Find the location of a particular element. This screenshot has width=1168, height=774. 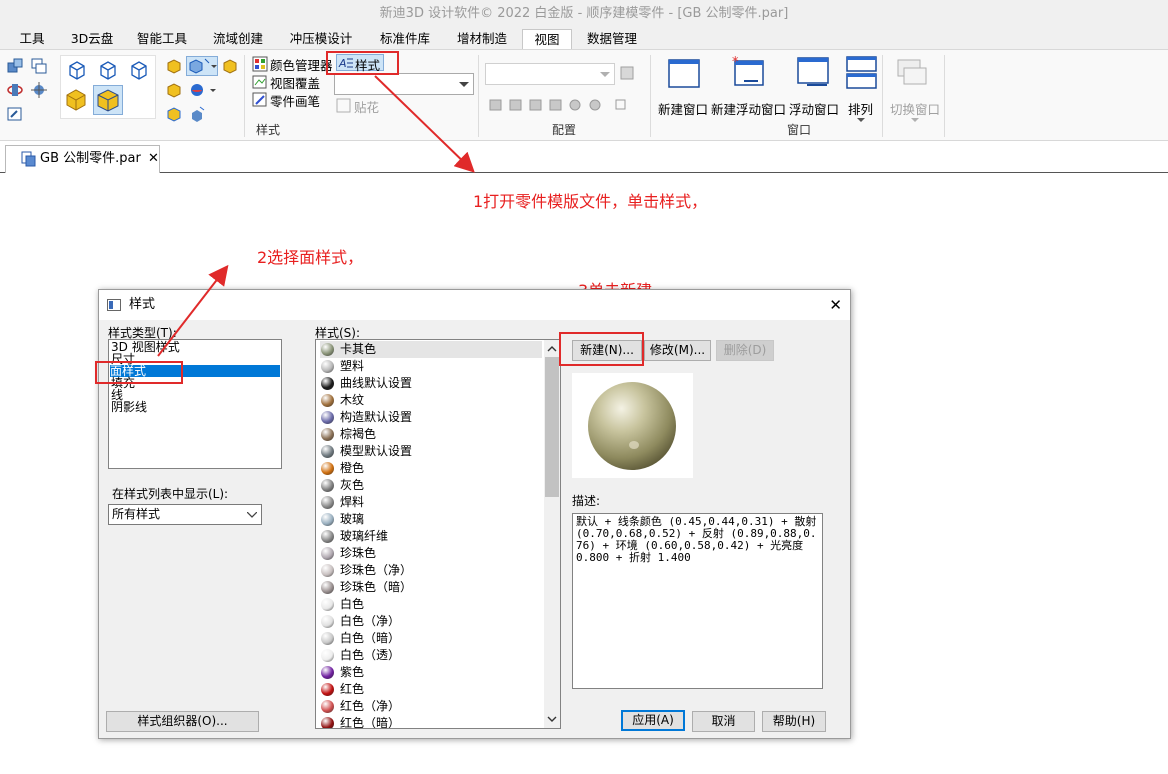

menu-3d-cloud: 3D云盘 is located at coordinates (92, 39).